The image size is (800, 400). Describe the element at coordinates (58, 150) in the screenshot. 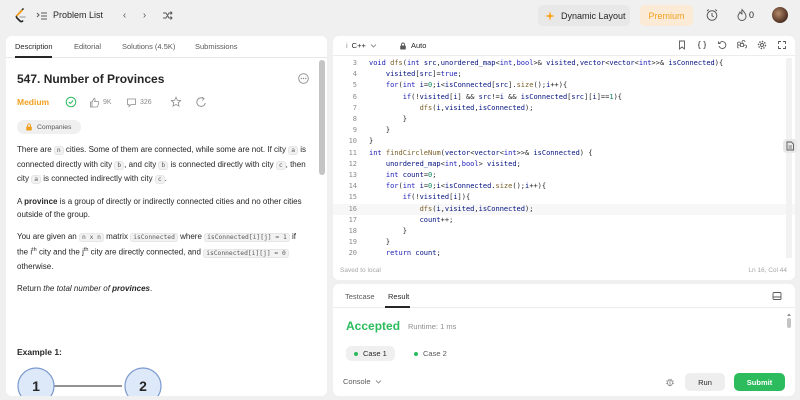

I see `inline-code: n` at that location.